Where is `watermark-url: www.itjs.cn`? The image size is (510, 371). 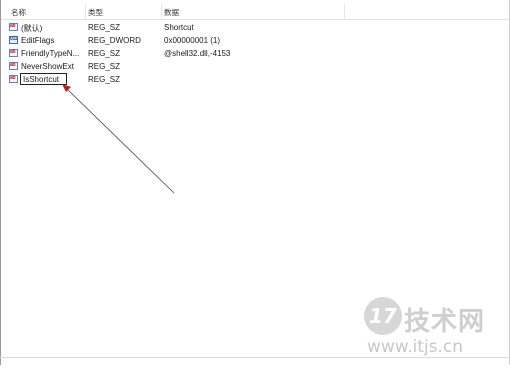
watermark-url: www.itjs.cn is located at coordinates (415, 347).